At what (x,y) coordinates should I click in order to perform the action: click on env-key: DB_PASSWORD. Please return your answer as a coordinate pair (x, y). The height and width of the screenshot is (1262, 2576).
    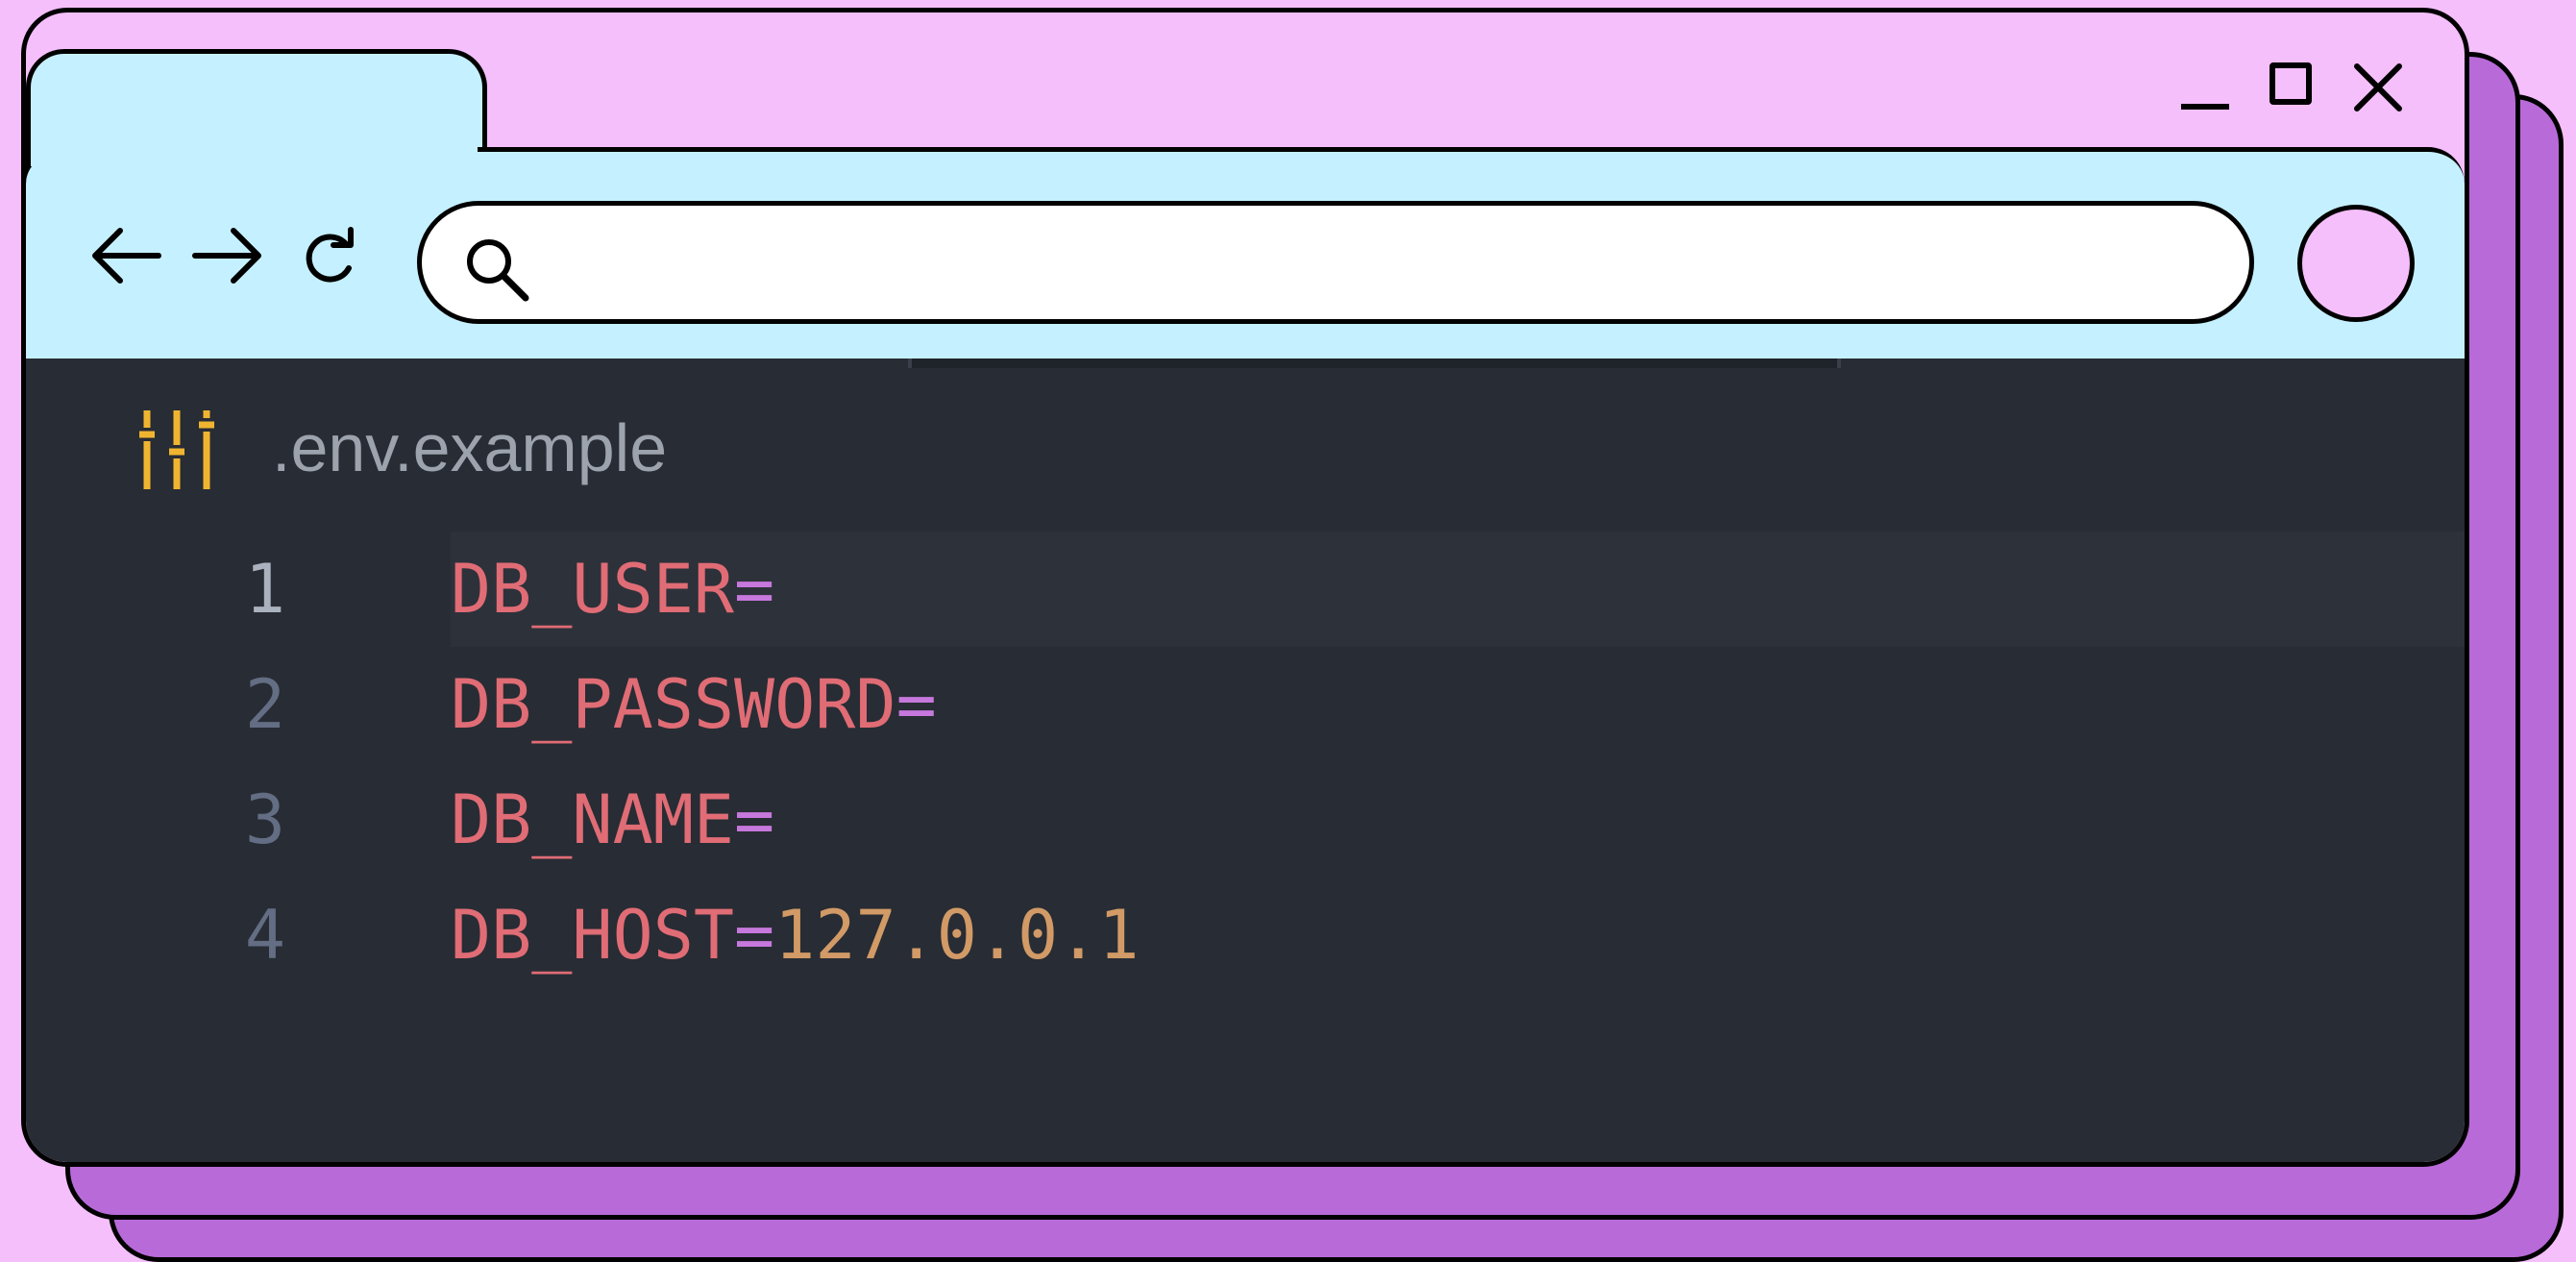
    Looking at the image, I should click on (673, 704).